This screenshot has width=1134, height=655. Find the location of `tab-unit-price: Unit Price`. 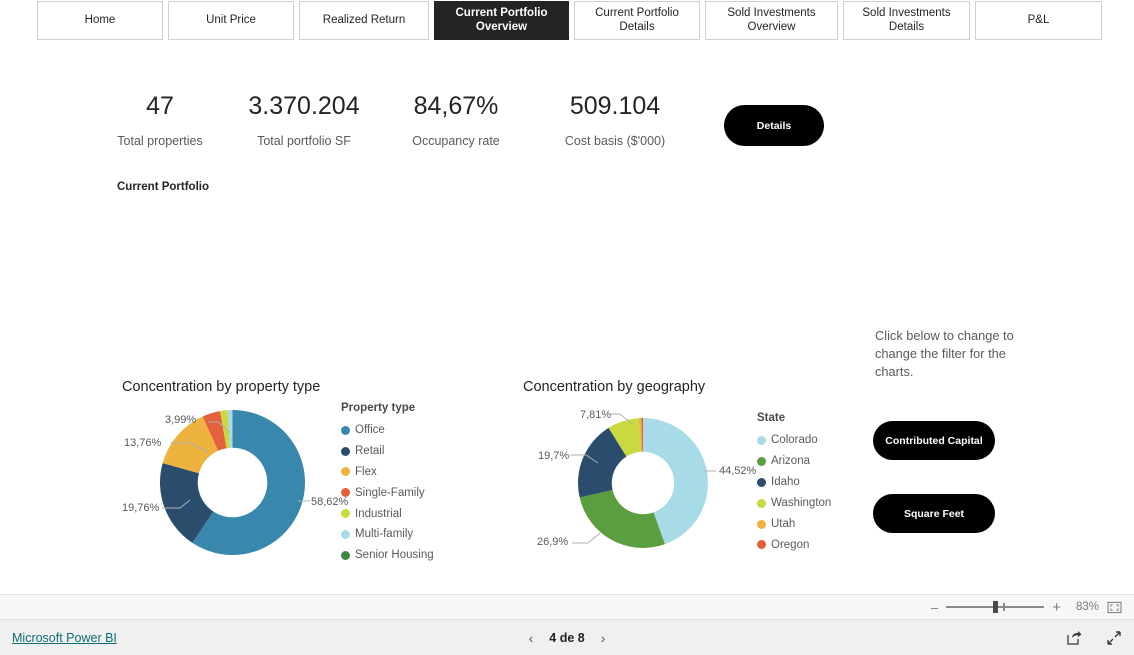

tab-unit-price: Unit Price is located at coordinates (231, 20).